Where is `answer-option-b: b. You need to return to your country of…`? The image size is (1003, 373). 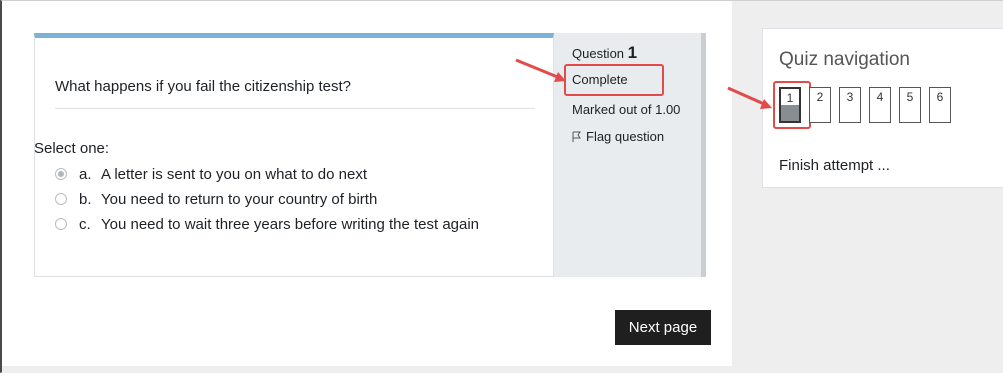
answer-option-b: b. You need to return to your country of… is located at coordinates (267, 199).